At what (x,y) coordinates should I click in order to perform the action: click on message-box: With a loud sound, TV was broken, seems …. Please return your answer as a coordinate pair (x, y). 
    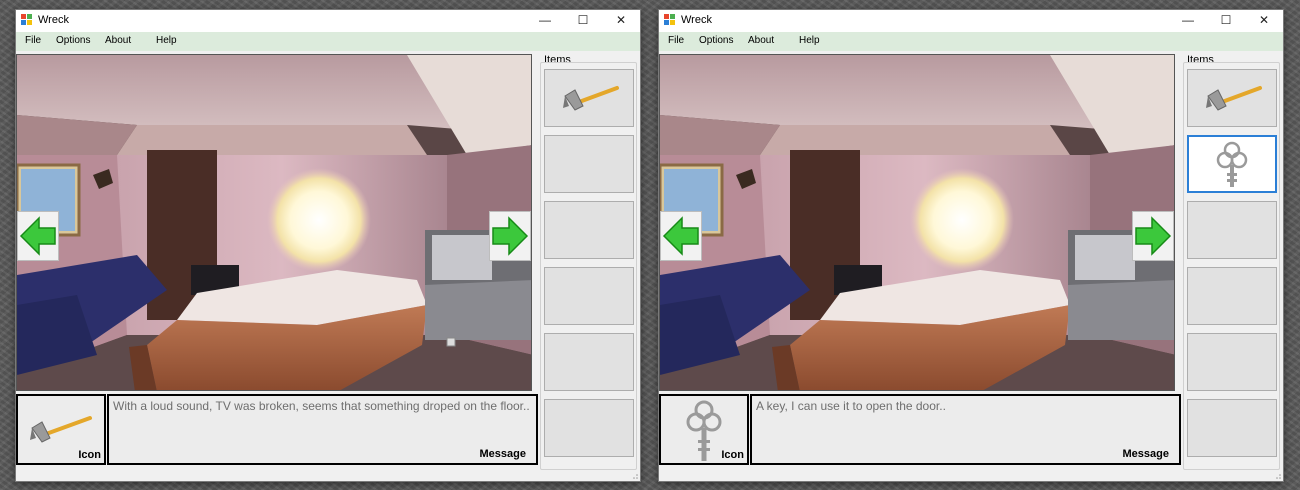
    Looking at the image, I should click on (322, 429).